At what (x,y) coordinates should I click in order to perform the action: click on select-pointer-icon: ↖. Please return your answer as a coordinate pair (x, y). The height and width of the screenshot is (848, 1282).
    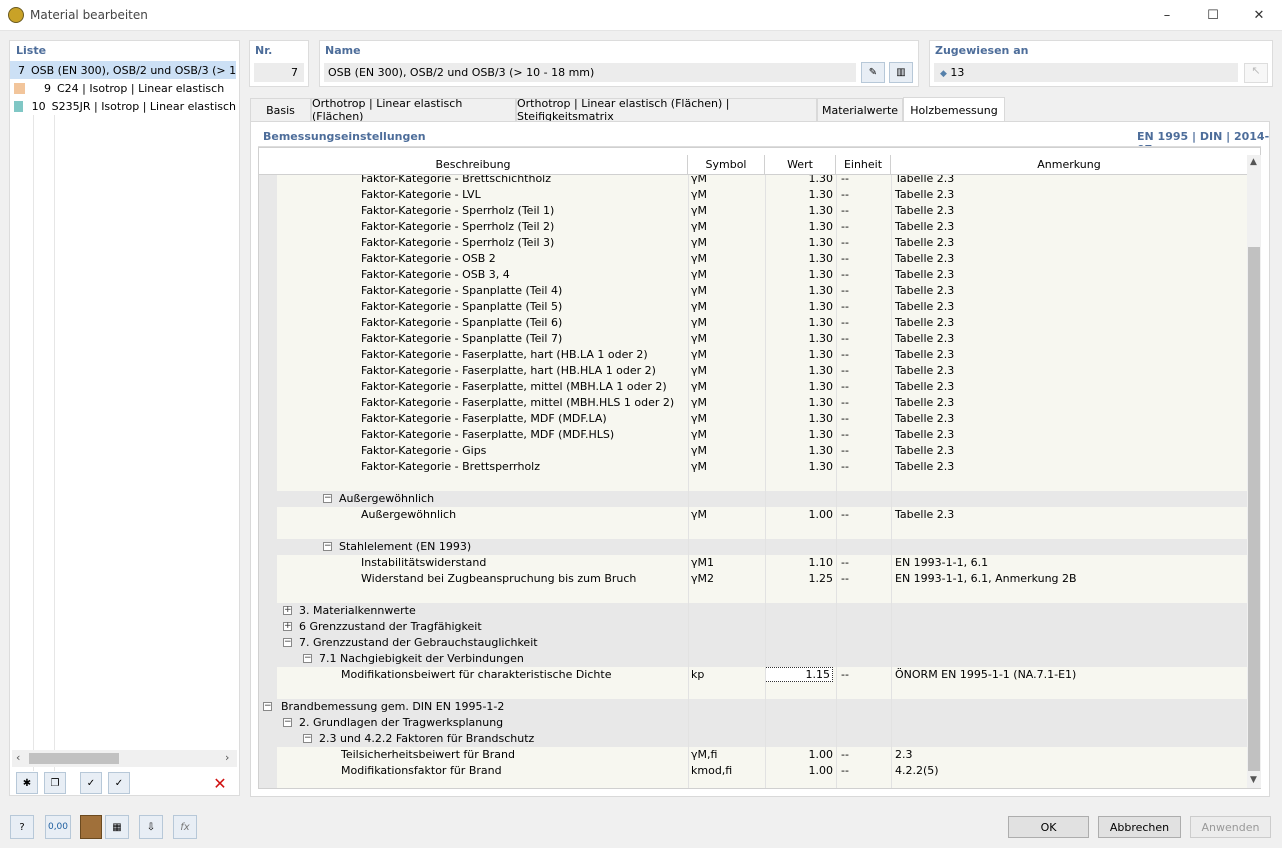
    Looking at the image, I should click on (1256, 73).